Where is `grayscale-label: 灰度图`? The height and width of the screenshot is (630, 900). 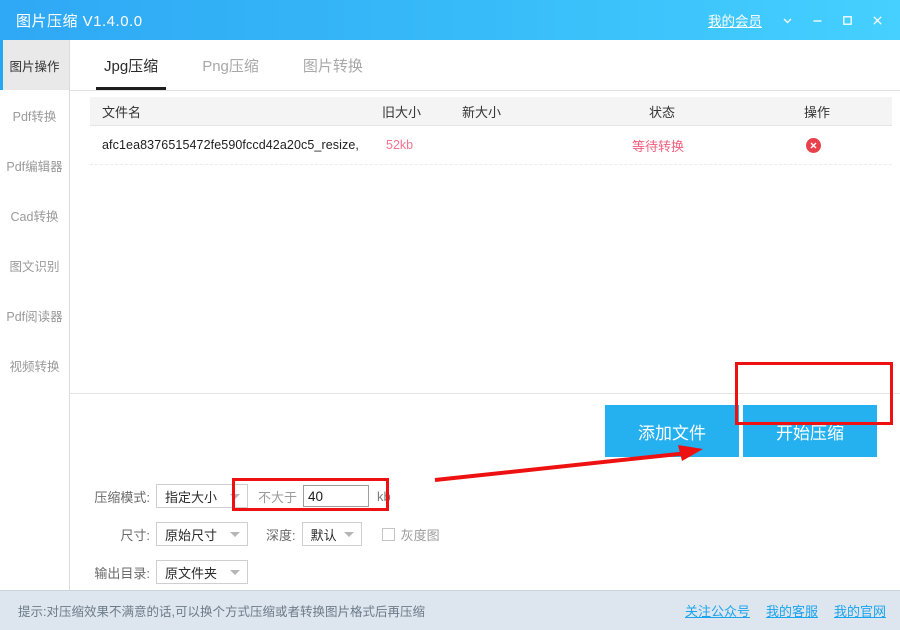 grayscale-label: 灰度图 is located at coordinates (420, 535).